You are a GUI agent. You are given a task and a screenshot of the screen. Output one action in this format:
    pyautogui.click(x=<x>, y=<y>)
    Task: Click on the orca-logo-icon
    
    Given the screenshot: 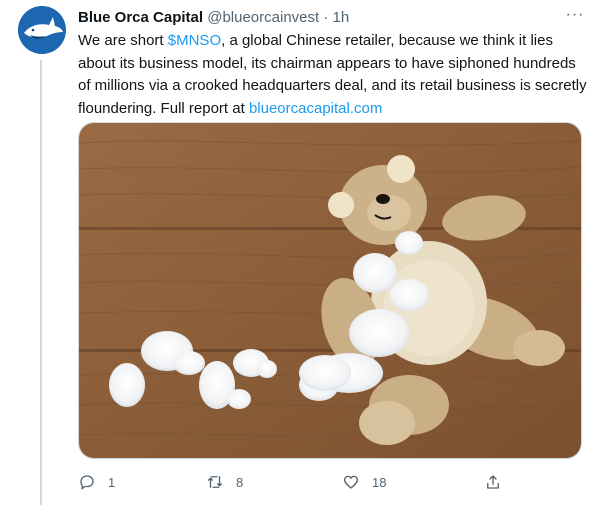 What is the action you would take?
    pyautogui.click(x=42, y=30)
    